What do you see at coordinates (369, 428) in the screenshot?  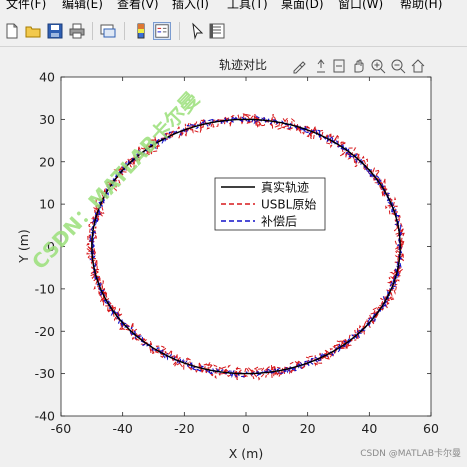 I see `x-tick-label: 40` at bounding box center [369, 428].